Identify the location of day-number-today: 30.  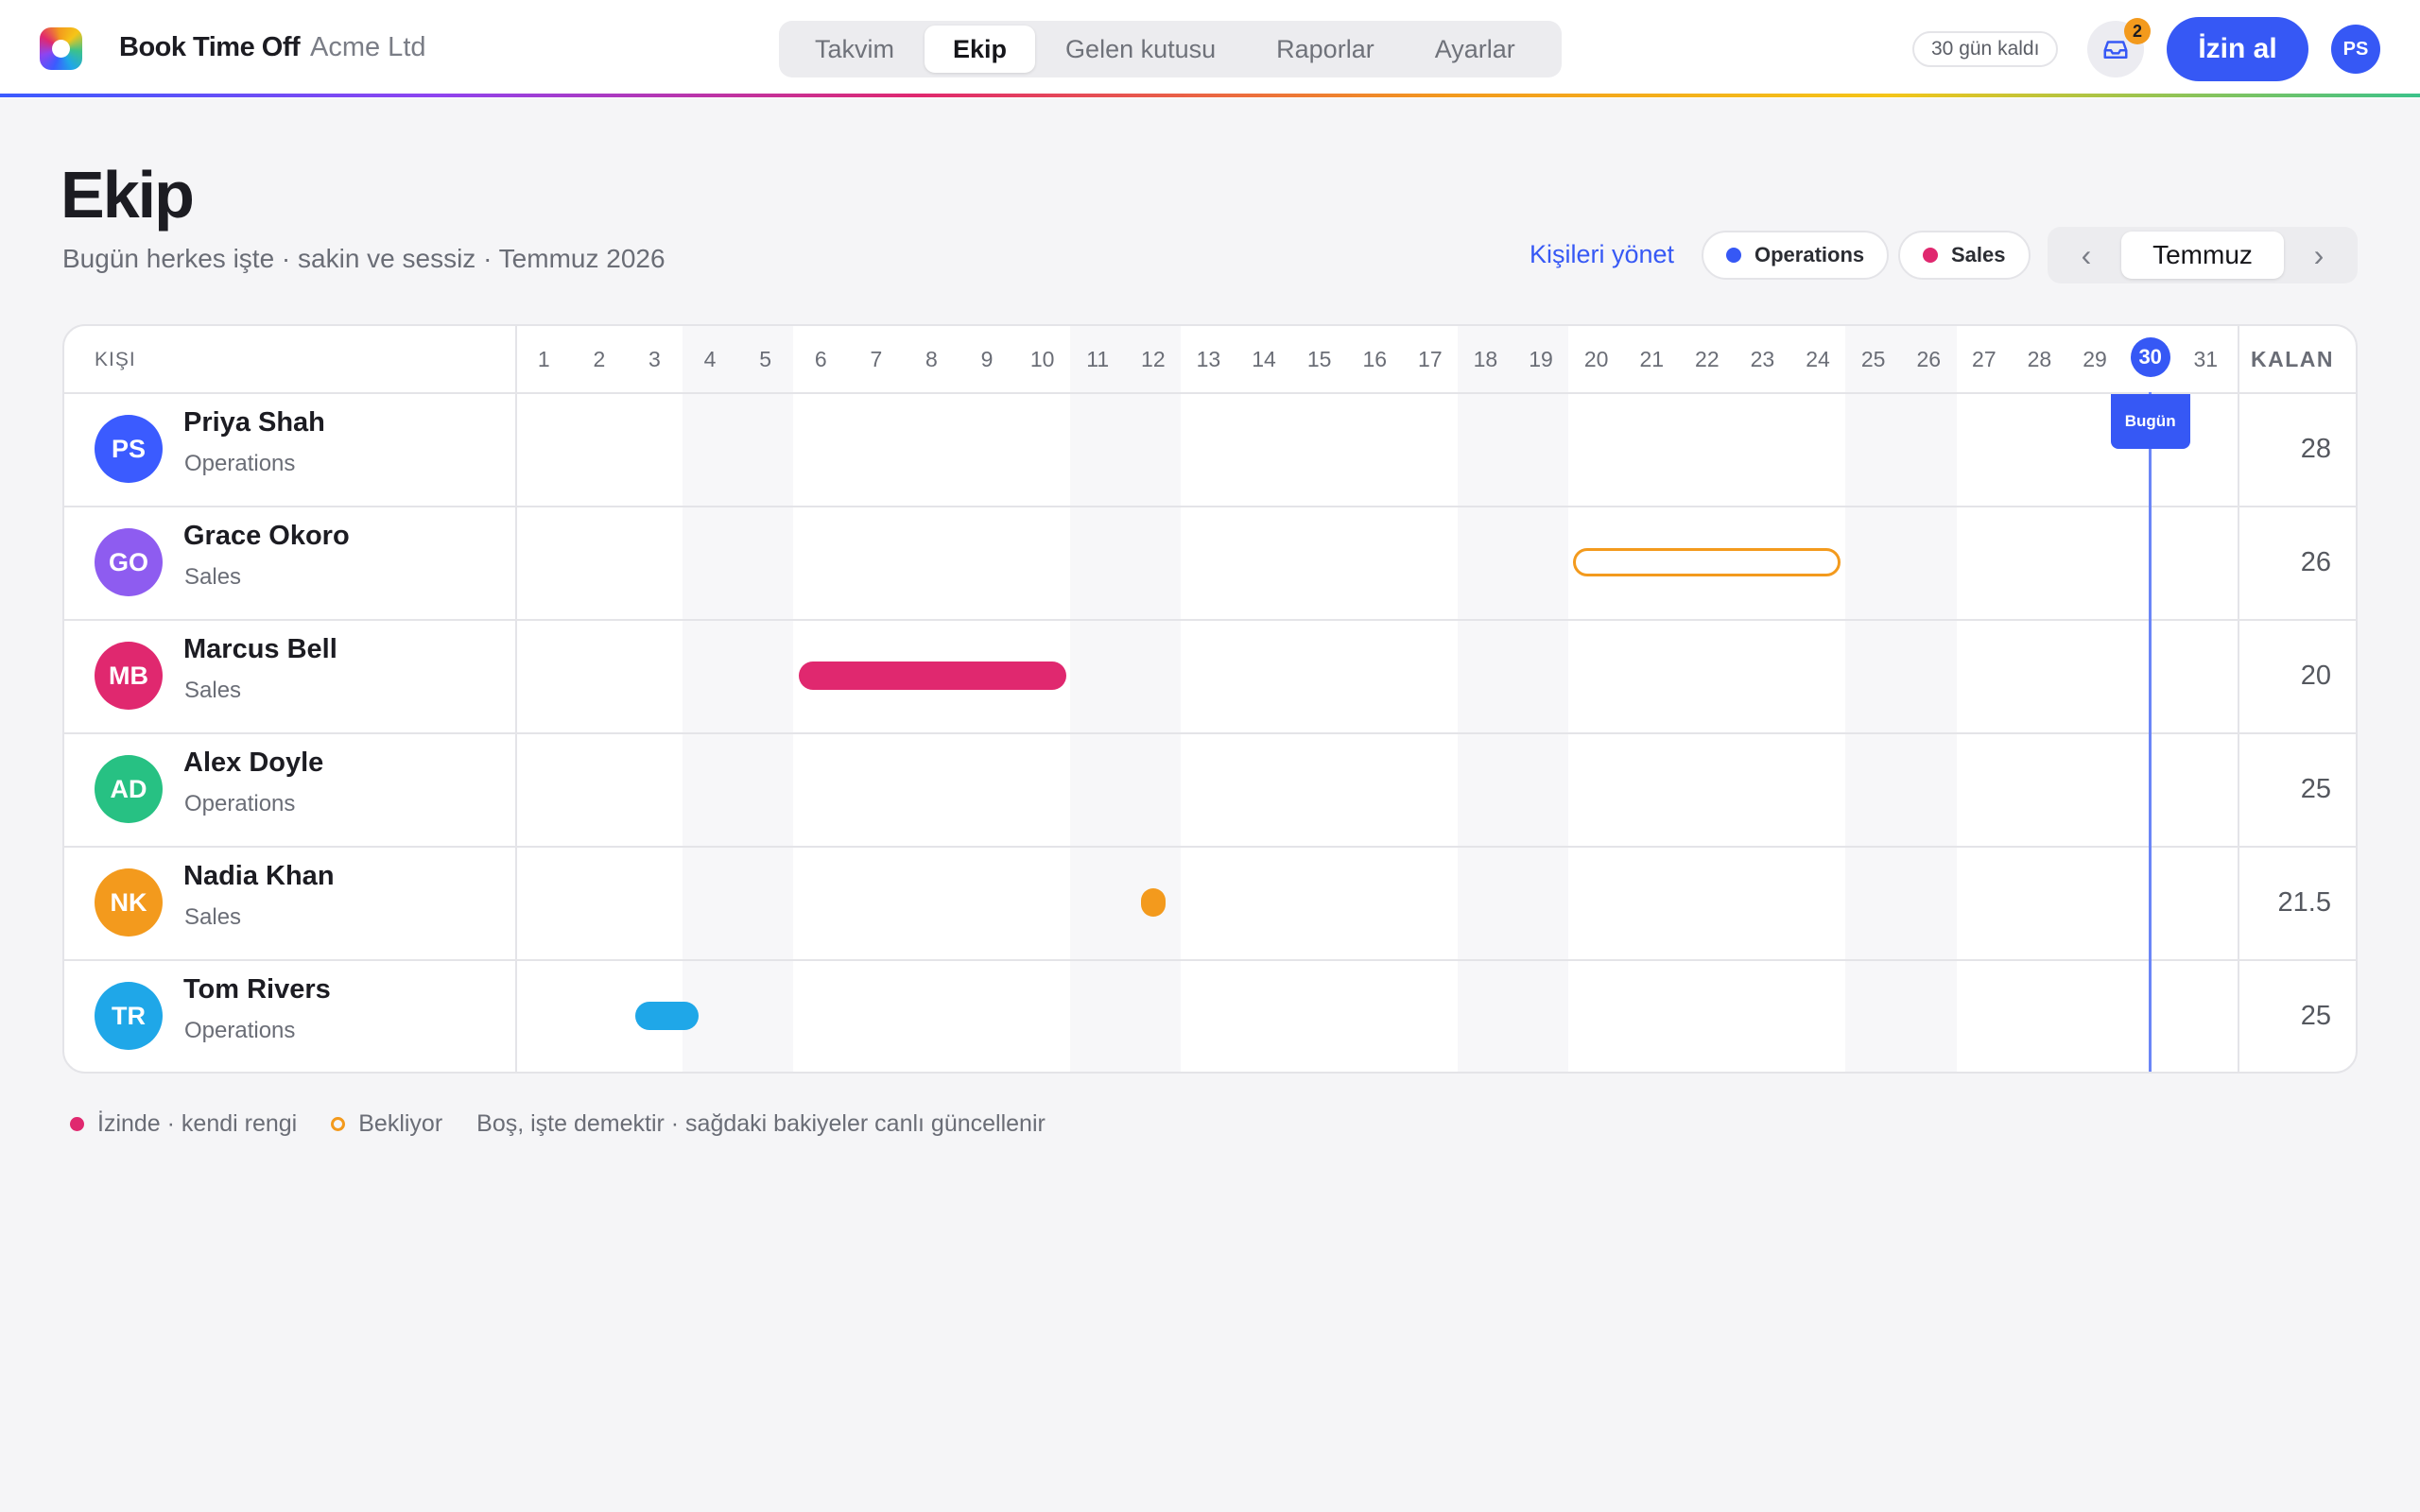
(2150, 357).